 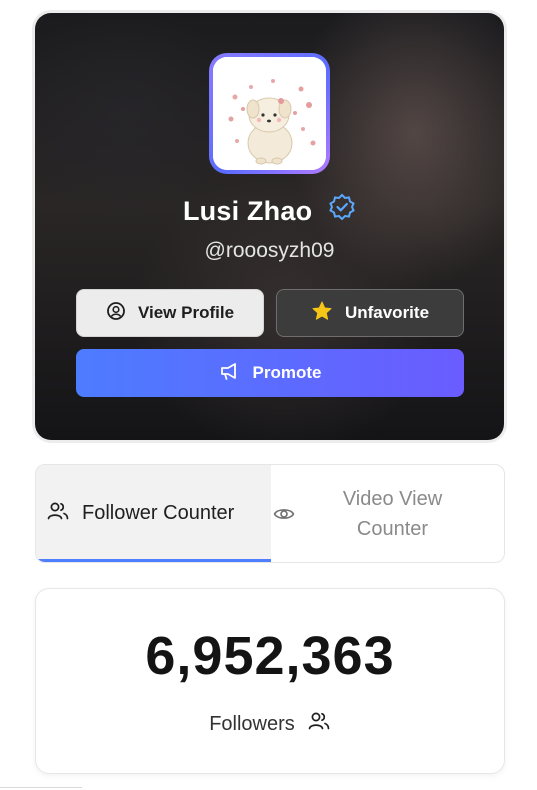 What do you see at coordinates (287, 372) in the screenshot?
I see `promote-label: Promote` at bounding box center [287, 372].